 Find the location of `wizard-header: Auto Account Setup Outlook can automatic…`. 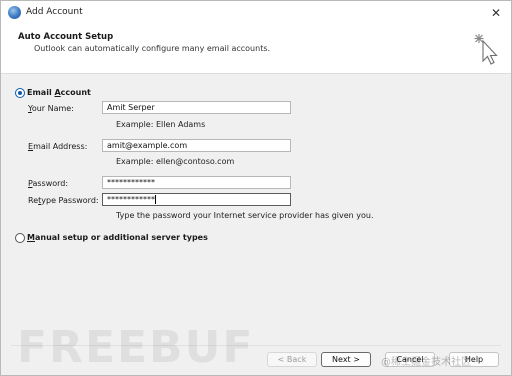

wizard-header: Auto Account Setup Outlook can automatic… is located at coordinates (256, 49).